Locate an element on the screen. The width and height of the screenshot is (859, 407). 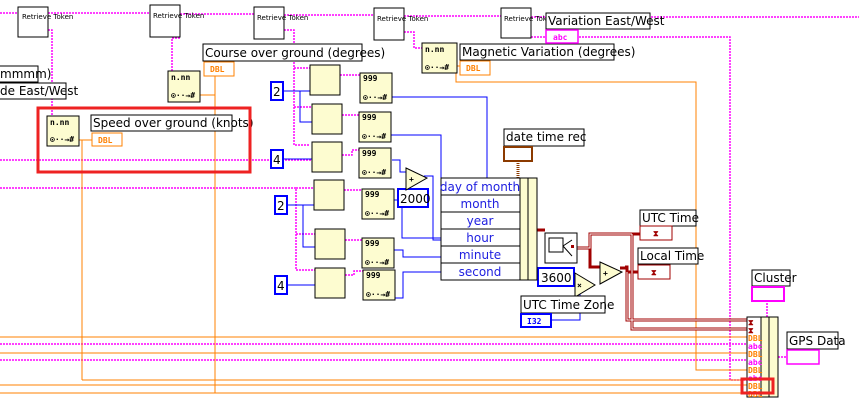
svg-text: 3600 is located at coordinates (556, 278).